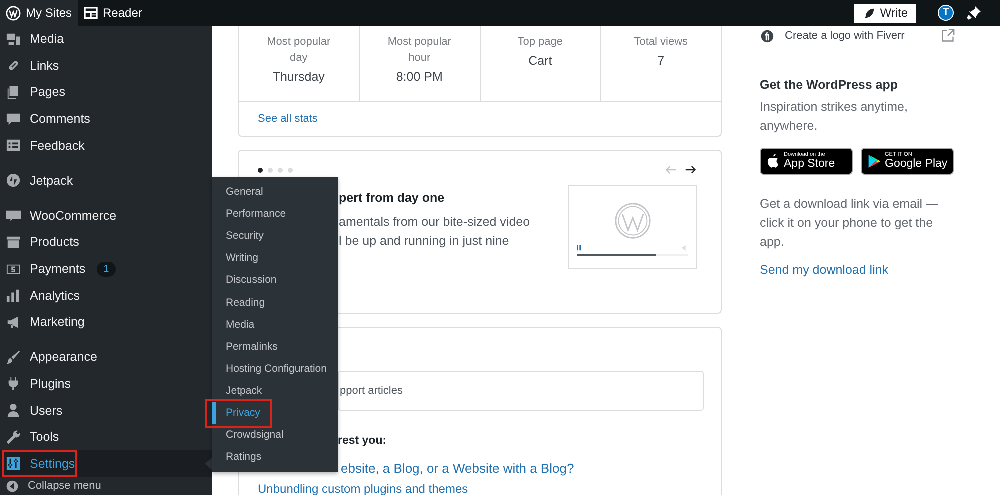 This screenshot has height=495, width=1000. What do you see at coordinates (834, 117) in the screenshot?
I see `app-description: Inspiration strikes anytime, anywhere.` at bounding box center [834, 117].